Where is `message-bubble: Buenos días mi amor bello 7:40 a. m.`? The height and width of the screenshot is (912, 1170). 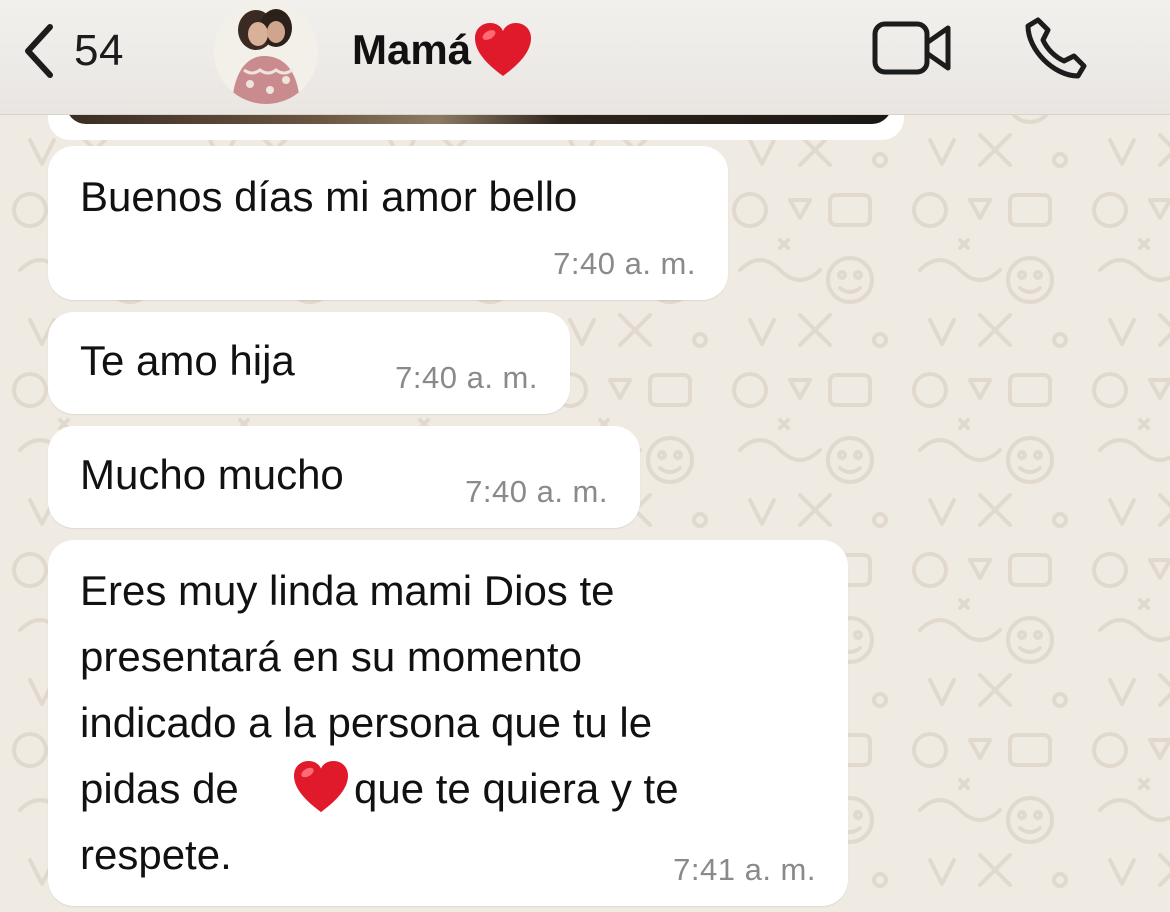 message-bubble: Buenos días mi amor bello 7:40 a. m. is located at coordinates (388, 223).